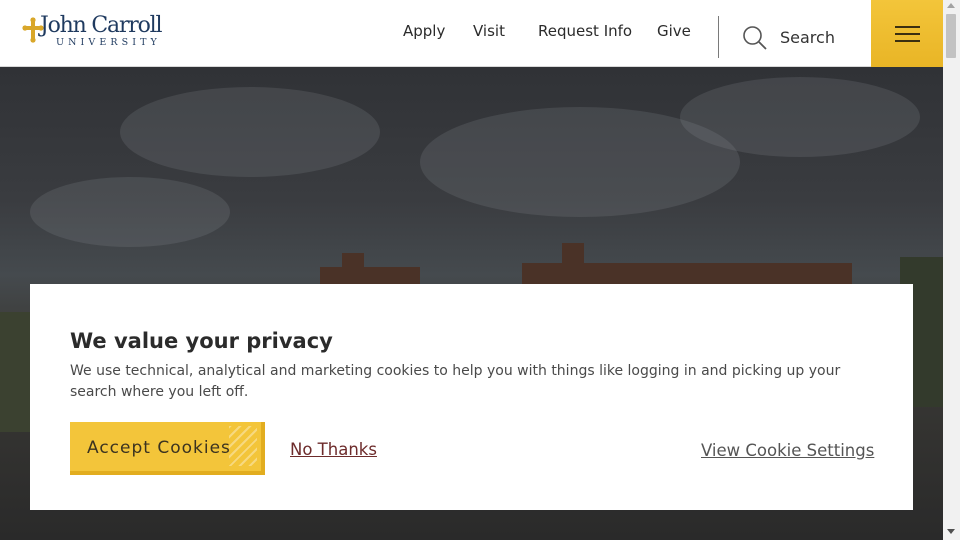  I want to click on search-icon, so click(755, 38).